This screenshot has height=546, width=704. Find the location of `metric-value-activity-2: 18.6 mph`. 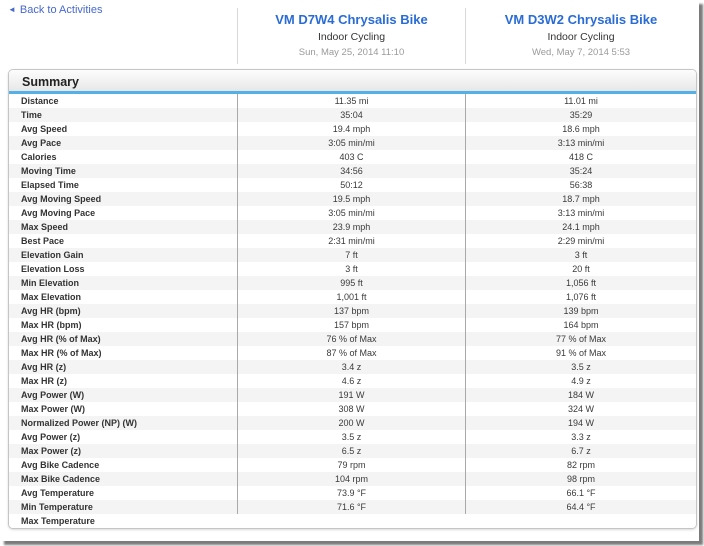

metric-value-activity-2: 18.6 mph is located at coordinates (580, 129).